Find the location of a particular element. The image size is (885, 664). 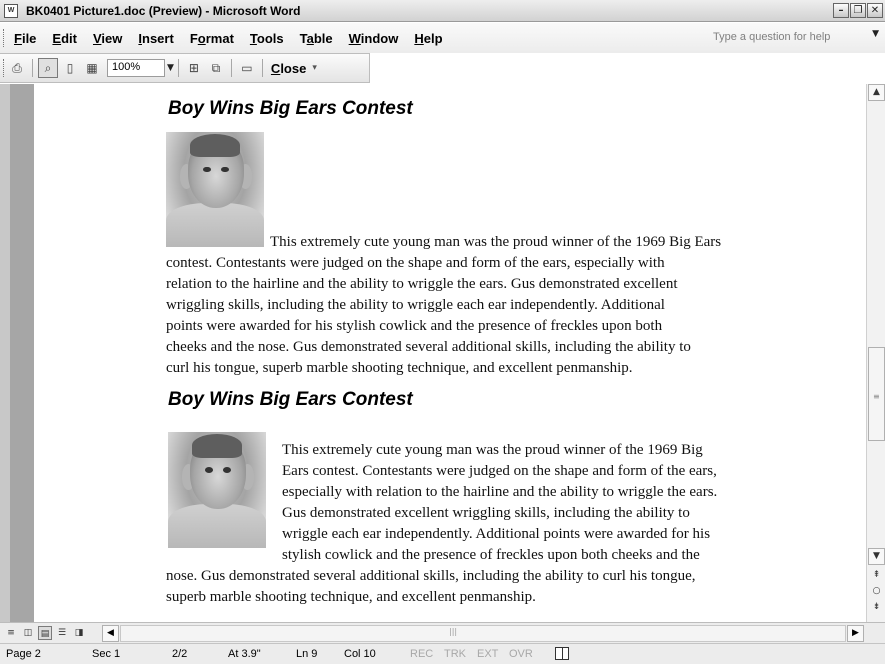

web-layout-view-icon: ◫ is located at coordinates (28, 633).